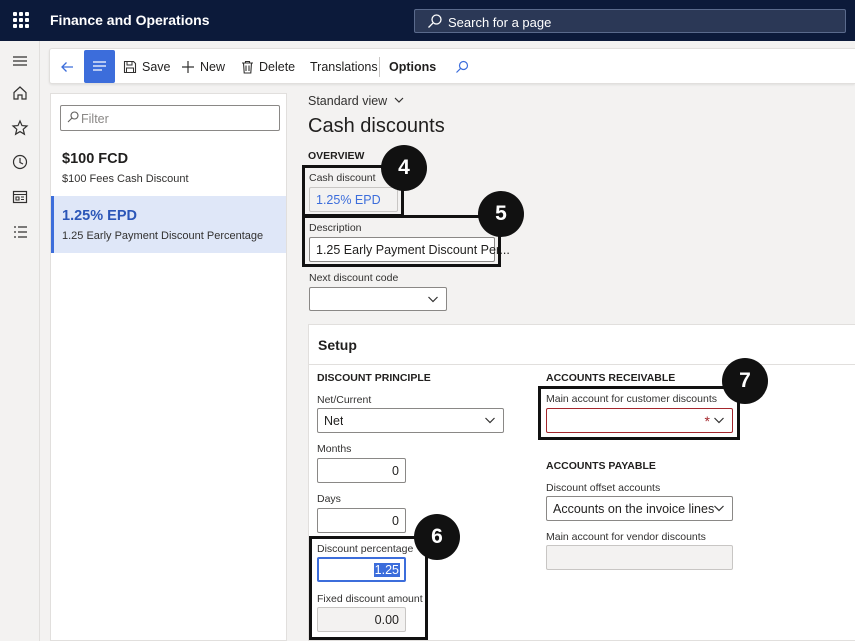 Image resolution: width=855 pixels, height=641 pixels. Describe the element at coordinates (611, 378) in the screenshot. I see `accounts-receivable-heading: ACCOUNTS RECEIVABLE` at that location.